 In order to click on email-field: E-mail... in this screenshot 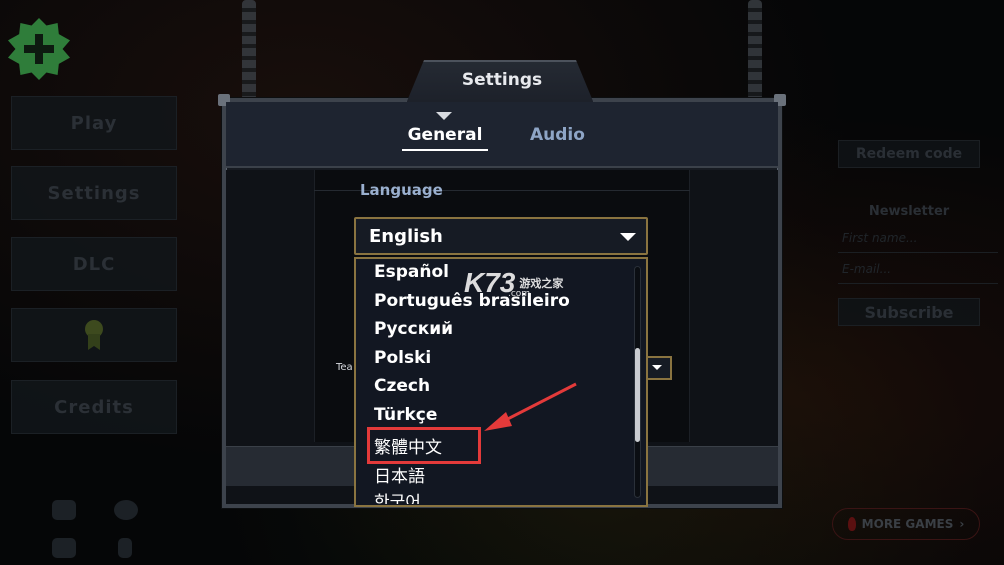, I will do `click(918, 271)`.